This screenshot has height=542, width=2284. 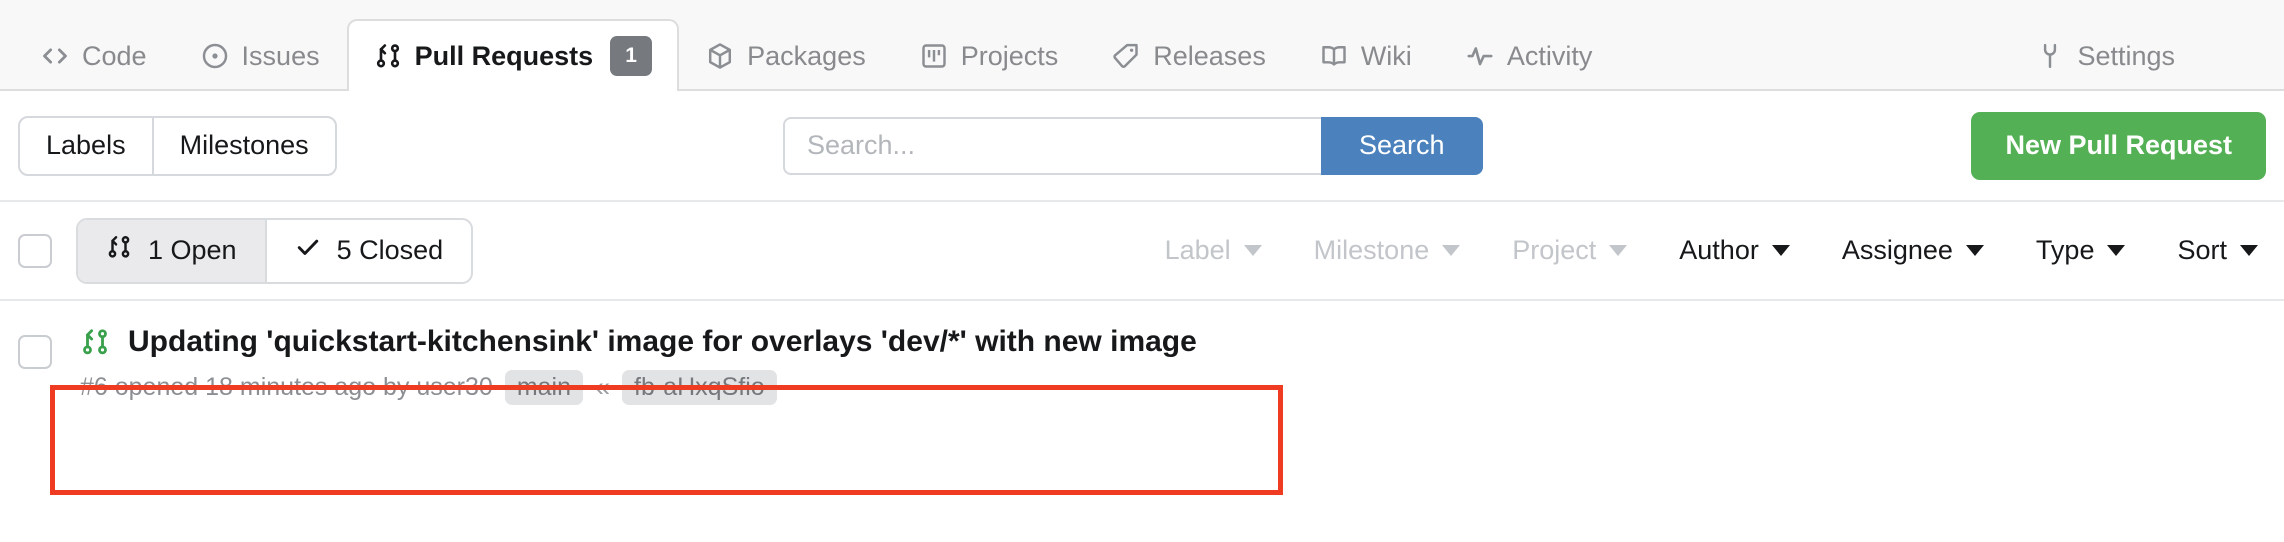 What do you see at coordinates (699, 387) in the screenshot?
I see `head-branch-chip: fb-aHxqSfio` at bounding box center [699, 387].